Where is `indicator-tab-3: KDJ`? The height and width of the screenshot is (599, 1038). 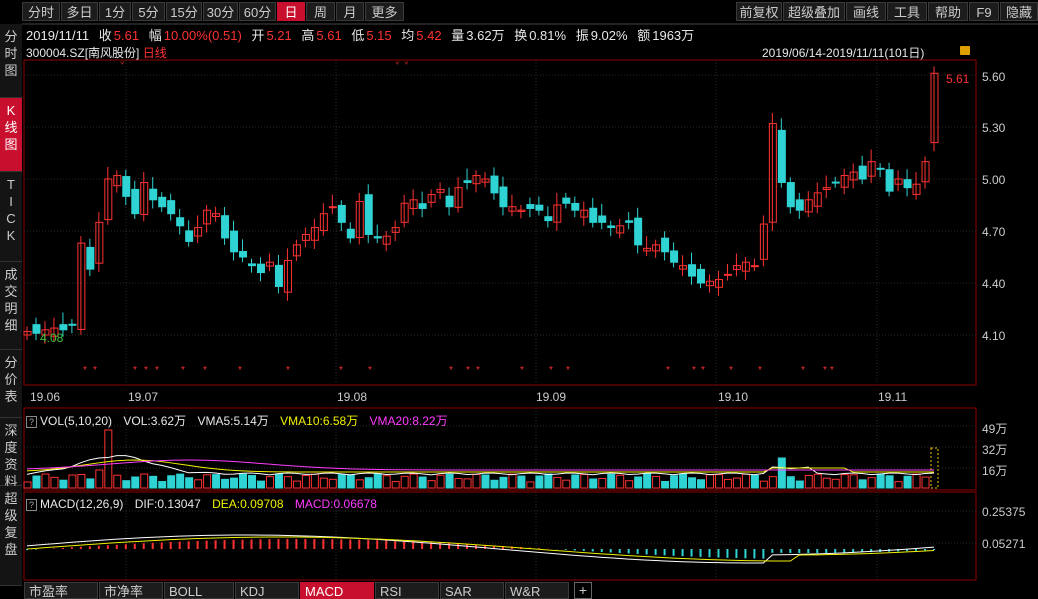 indicator-tab-3: KDJ is located at coordinates (267, 590).